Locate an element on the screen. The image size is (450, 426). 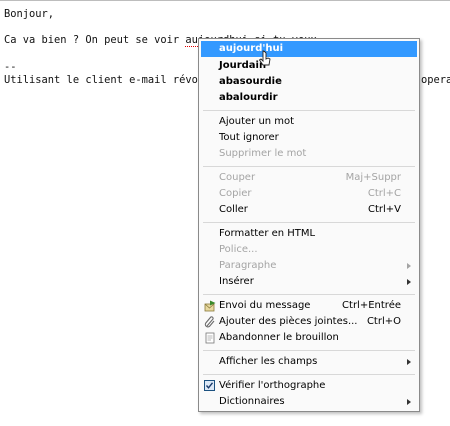
send-message-item: Envoi du message Ctrl+Entrée is located at coordinates (309, 306).